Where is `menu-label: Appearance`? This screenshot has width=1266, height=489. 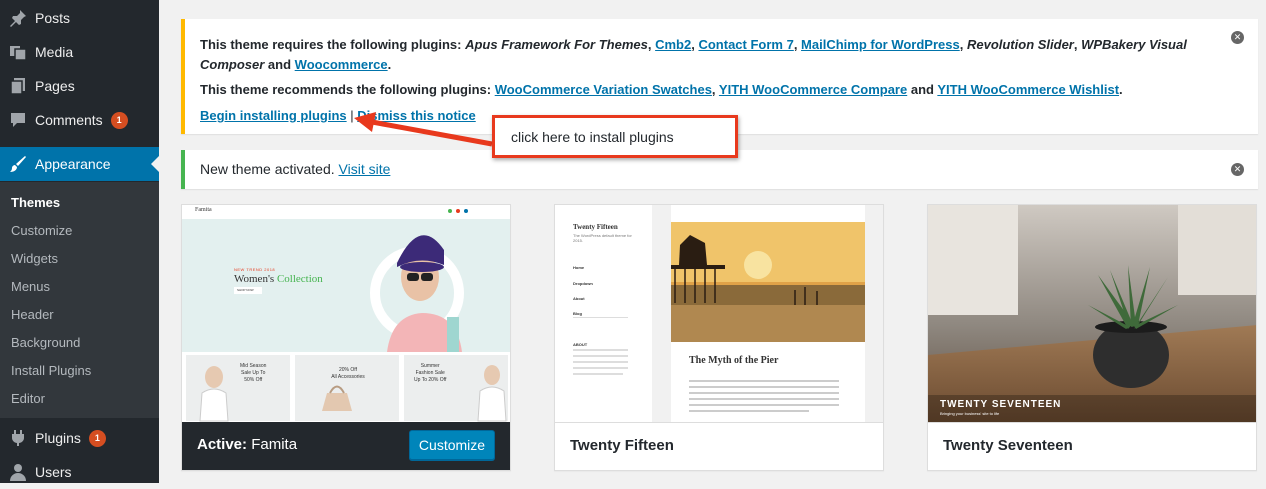
menu-label: Appearance is located at coordinates (73, 164).